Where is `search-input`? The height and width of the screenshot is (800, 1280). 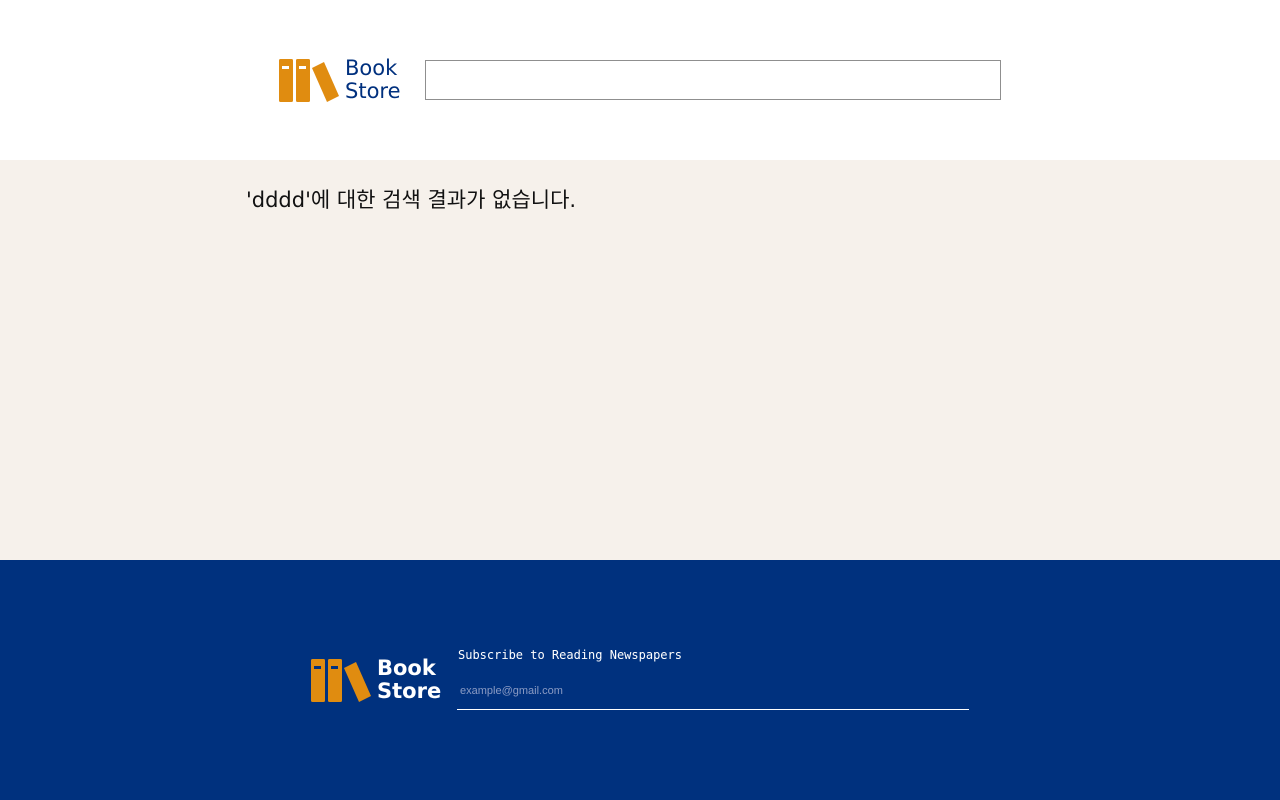 search-input is located at coordinates (713, 80).